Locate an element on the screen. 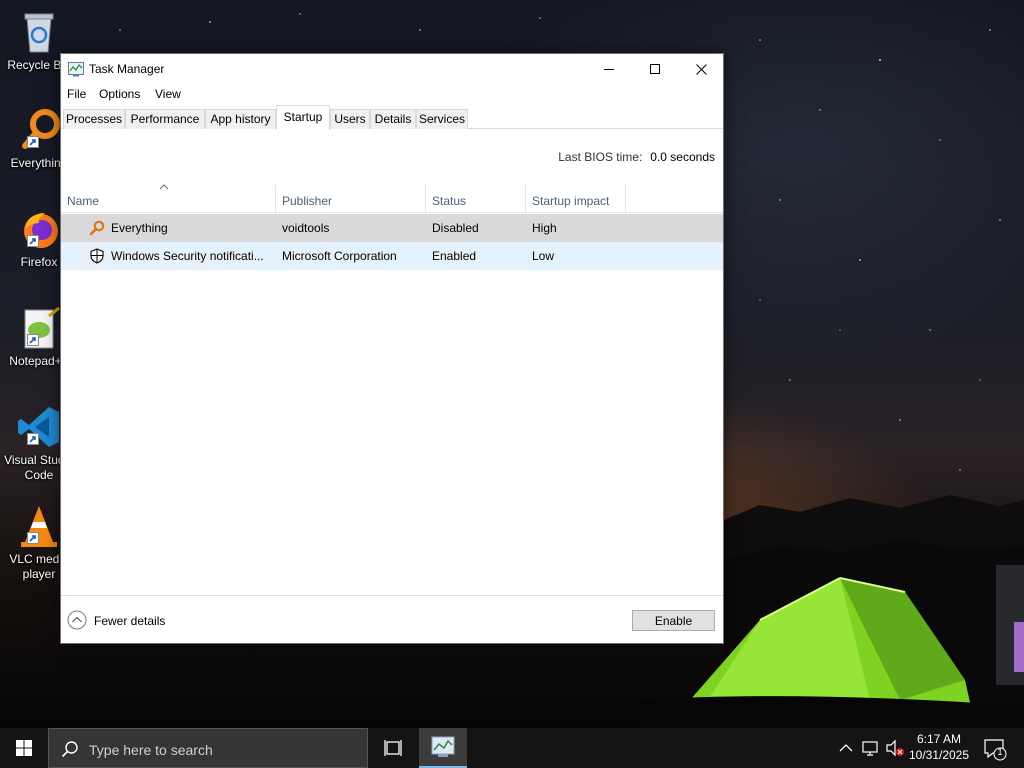 This screenshot has height=768, width=1024. everything-magnifier-icon is located at coordinates (97, 228).